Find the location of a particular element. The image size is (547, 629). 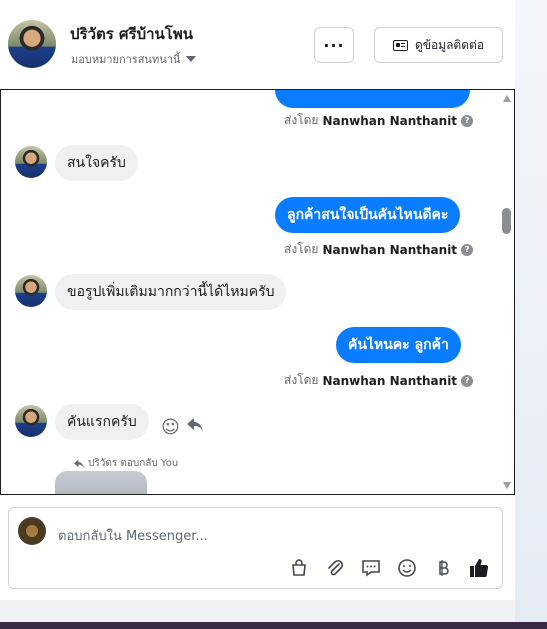

more-button: ··· is located at coordinates (334, 45).